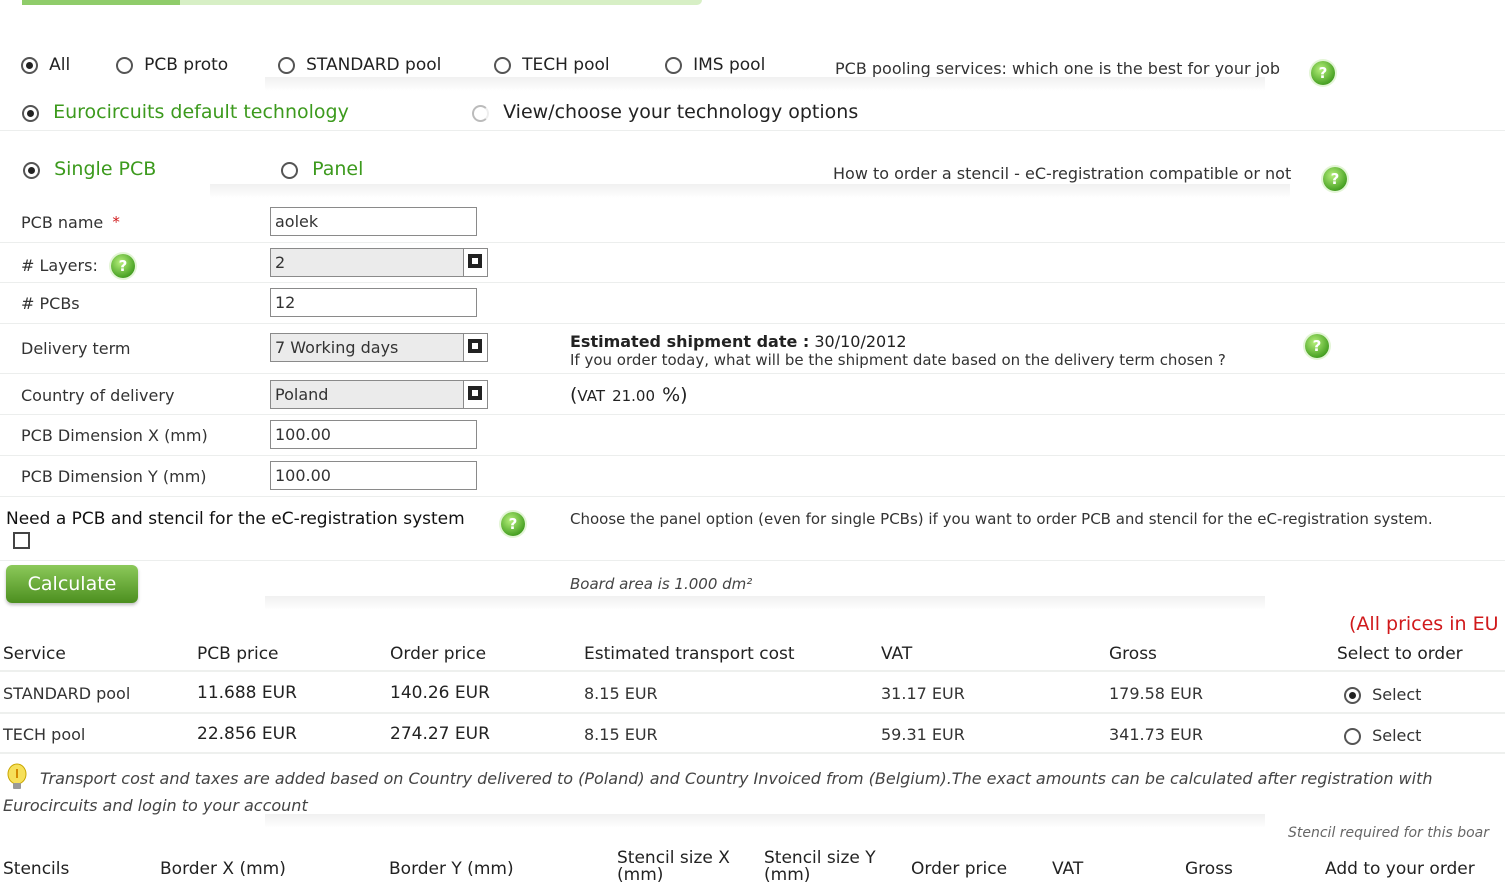 This screenshot has width=1505, height=884. Describe the element at coordinates (738, 341) in the screenshot. I see `shipment-date: Estimated shipment date : 30/10/2012` at that location.